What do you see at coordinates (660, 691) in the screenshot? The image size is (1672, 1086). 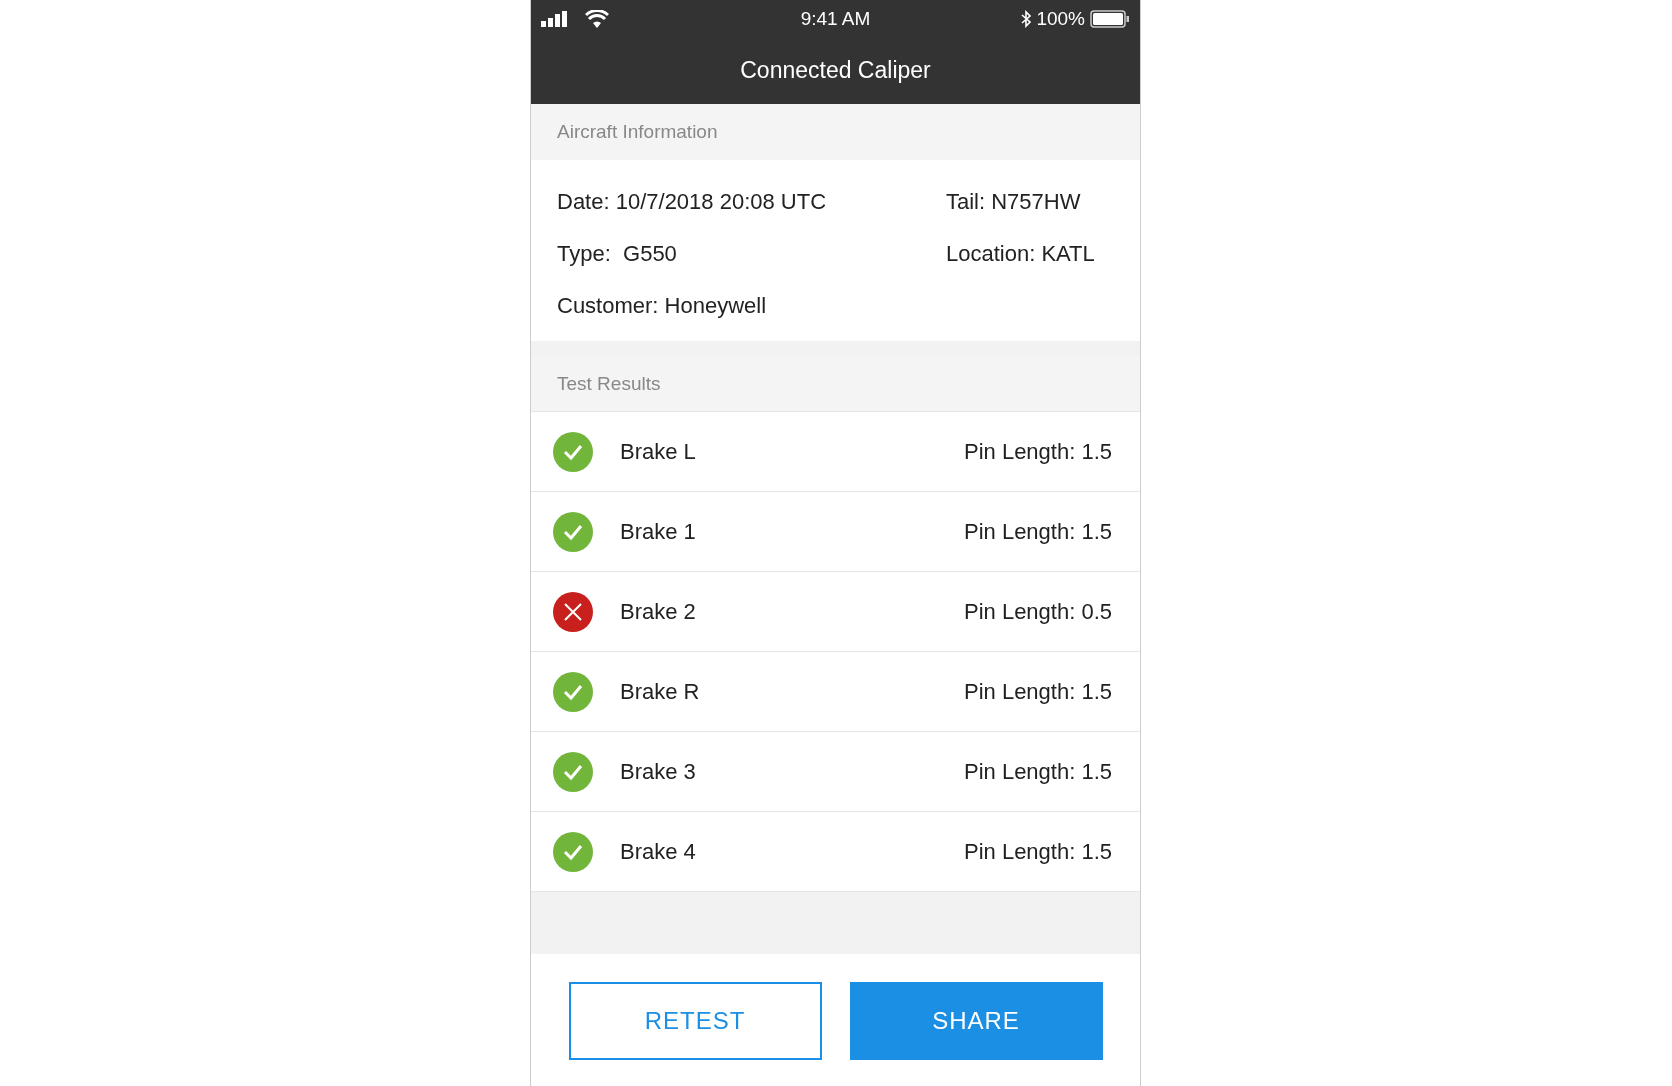 I see `brake-name: Brake R` at bounding box center [660, 691].